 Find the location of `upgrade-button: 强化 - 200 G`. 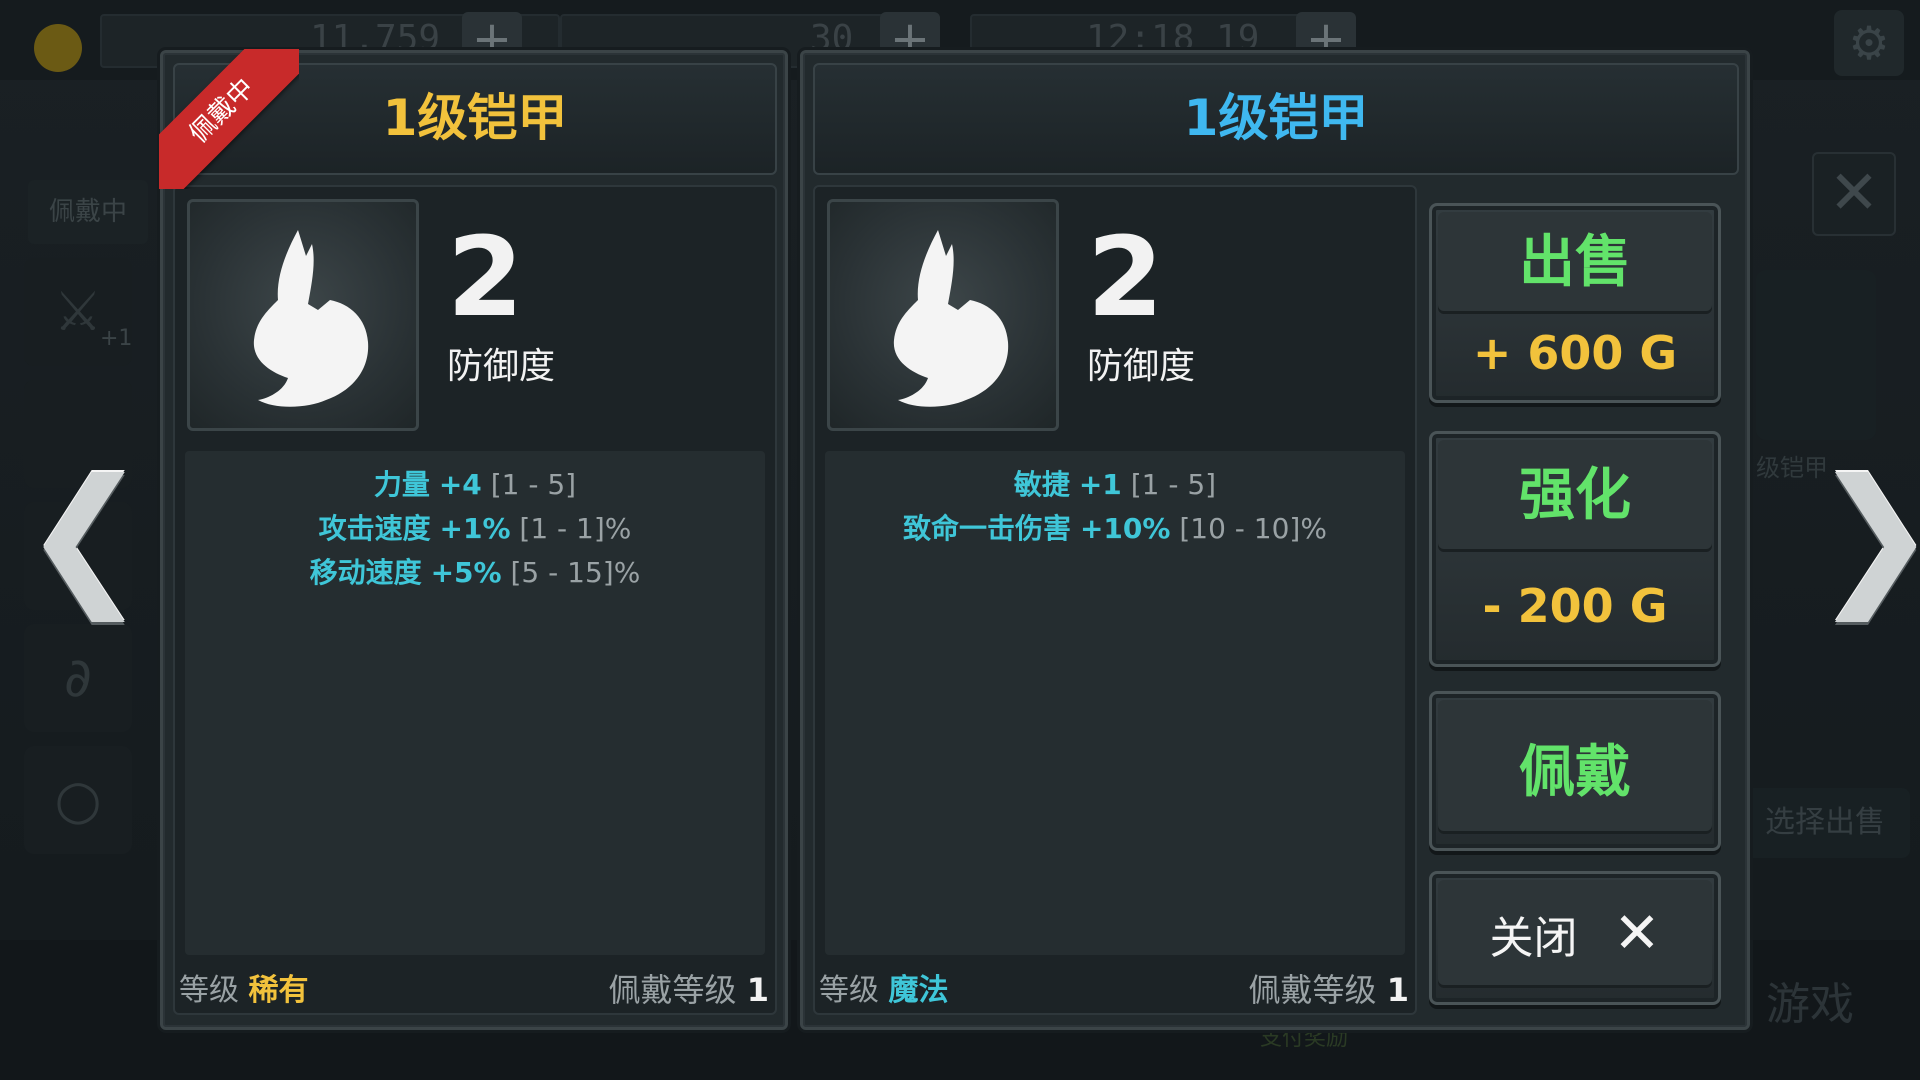

upgrade-button: 强化 - 200 G is located at coordinates (1575, 549).